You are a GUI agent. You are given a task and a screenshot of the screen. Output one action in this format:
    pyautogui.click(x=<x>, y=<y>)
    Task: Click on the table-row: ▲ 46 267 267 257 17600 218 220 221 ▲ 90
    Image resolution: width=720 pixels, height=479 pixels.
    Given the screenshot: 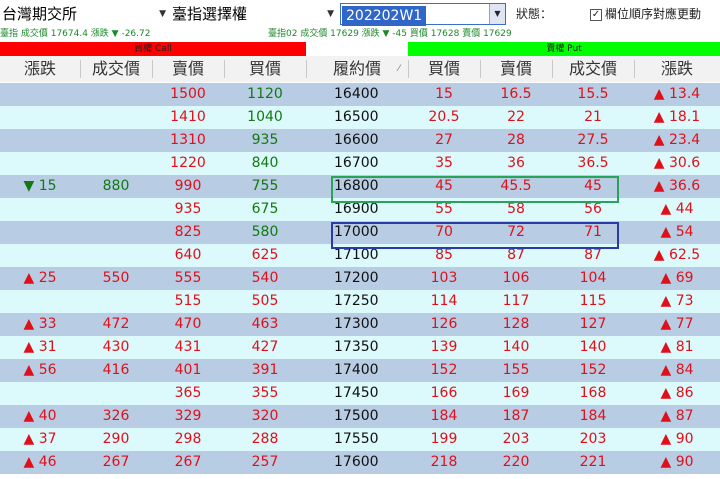 What is the action you would take?
    pyautogui.click(x=360, y=462)
    